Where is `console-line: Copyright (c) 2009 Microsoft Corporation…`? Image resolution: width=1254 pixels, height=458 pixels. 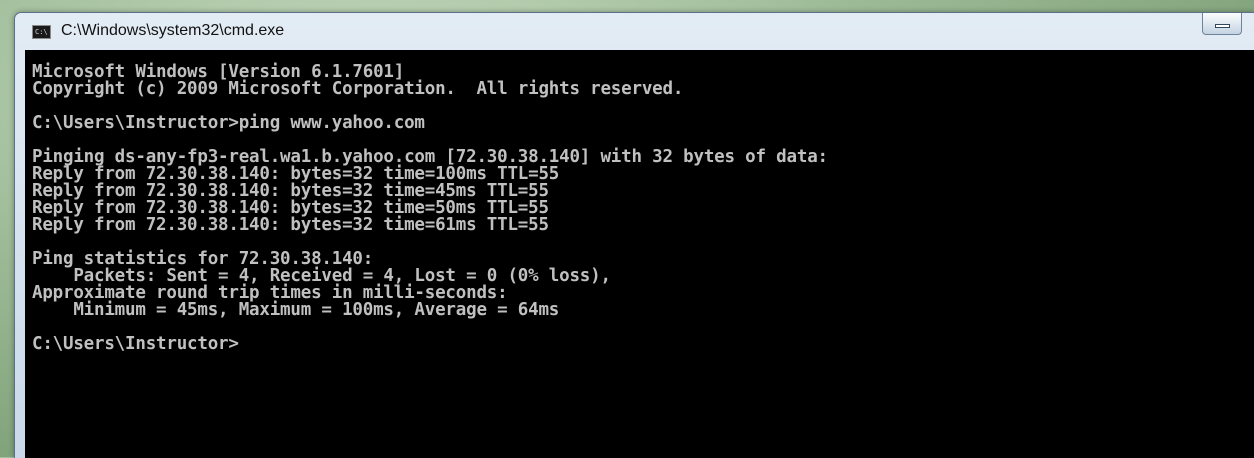 console-line: Copyright (c) 2009 Microsoft Corporation… is located at coordinates (358, 89).